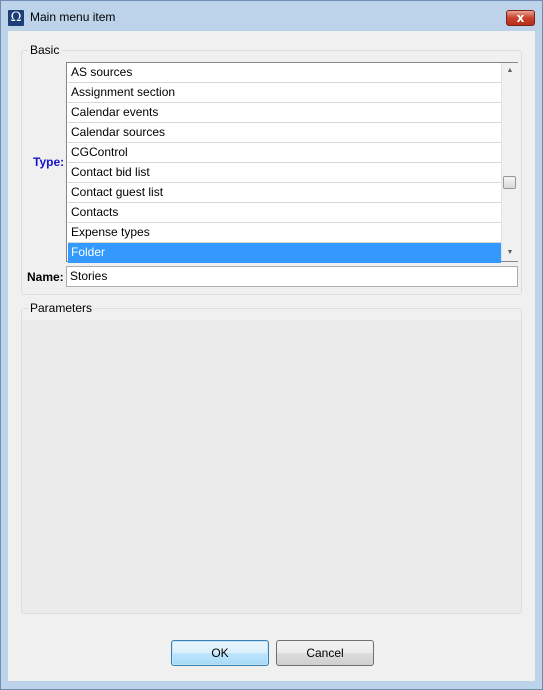  What do you see at coordinates (284, 213) in the screenshot?
I see `list-item: Contacts` at bounding box center [284, 213].